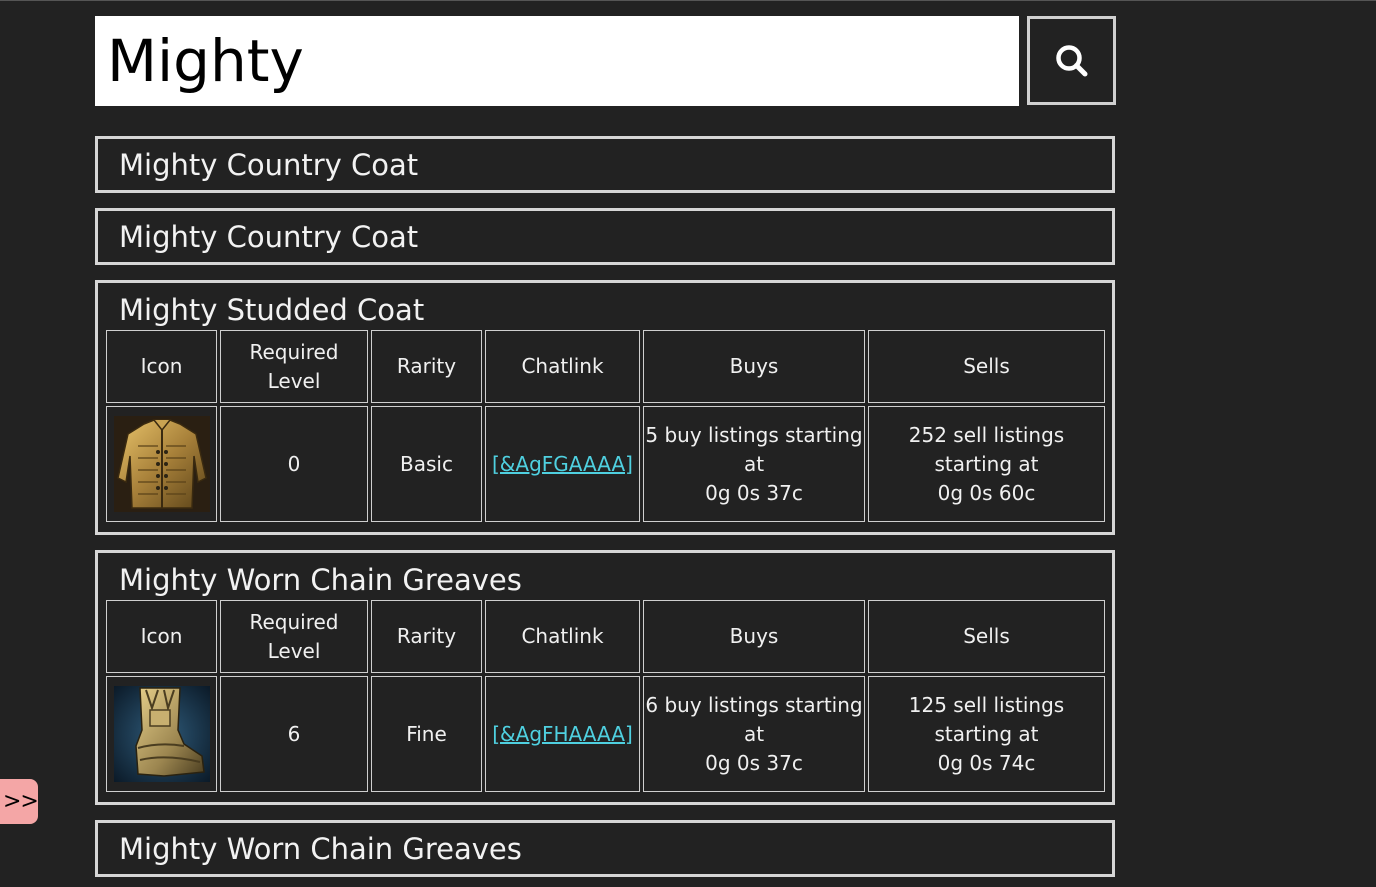 The image size is (1376, 887). What do you see at coordinates (294, 464) in the screenshot?
I see `required-level-cell: 0` at bounding box center [294, 464].